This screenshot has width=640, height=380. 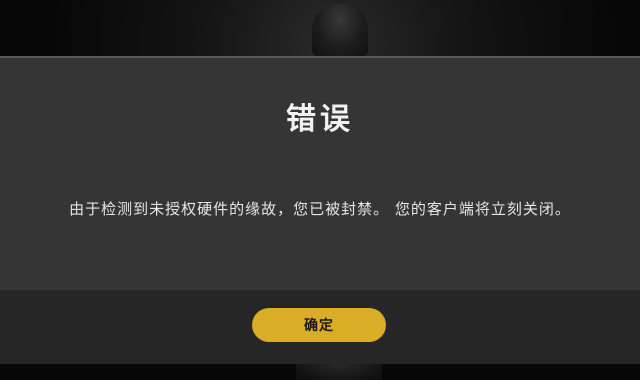 What do you see at coordinates (320, 119) in the screenshot?
I see `dialog-title: 错误` at bounding box center [320, 119].